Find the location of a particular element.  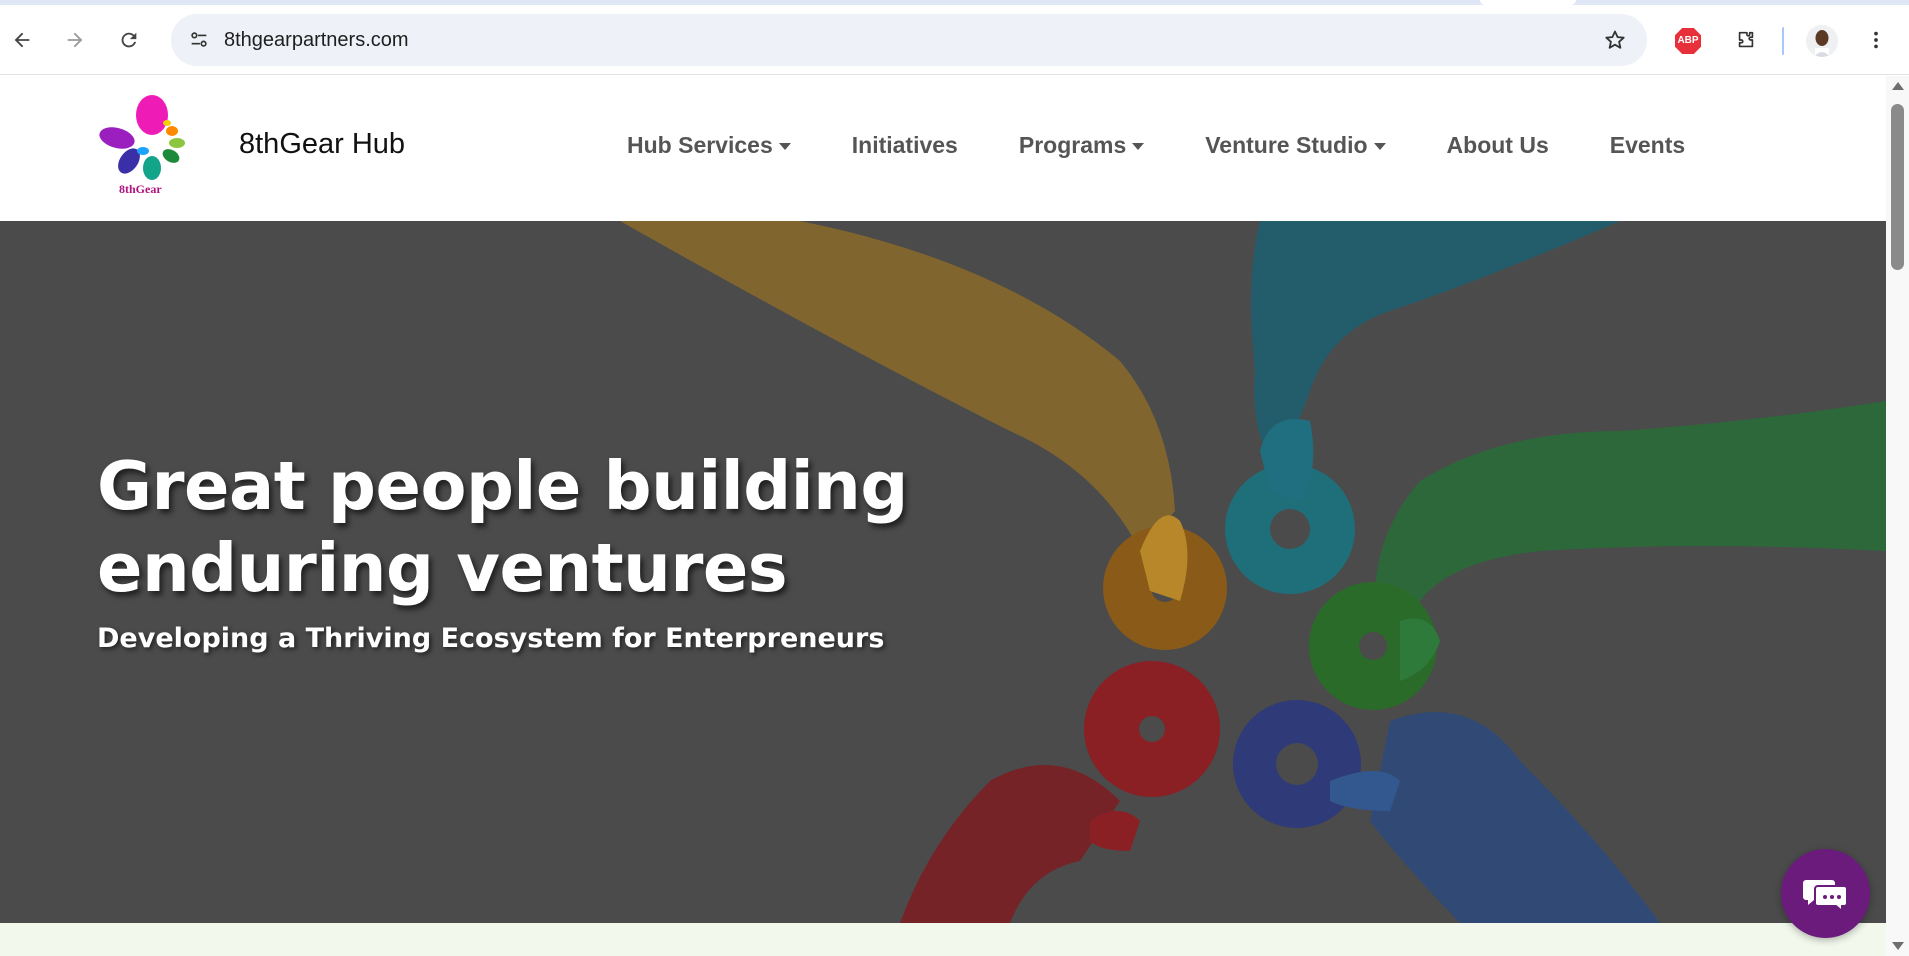

star-icon is located at coordinates (1615, 39).